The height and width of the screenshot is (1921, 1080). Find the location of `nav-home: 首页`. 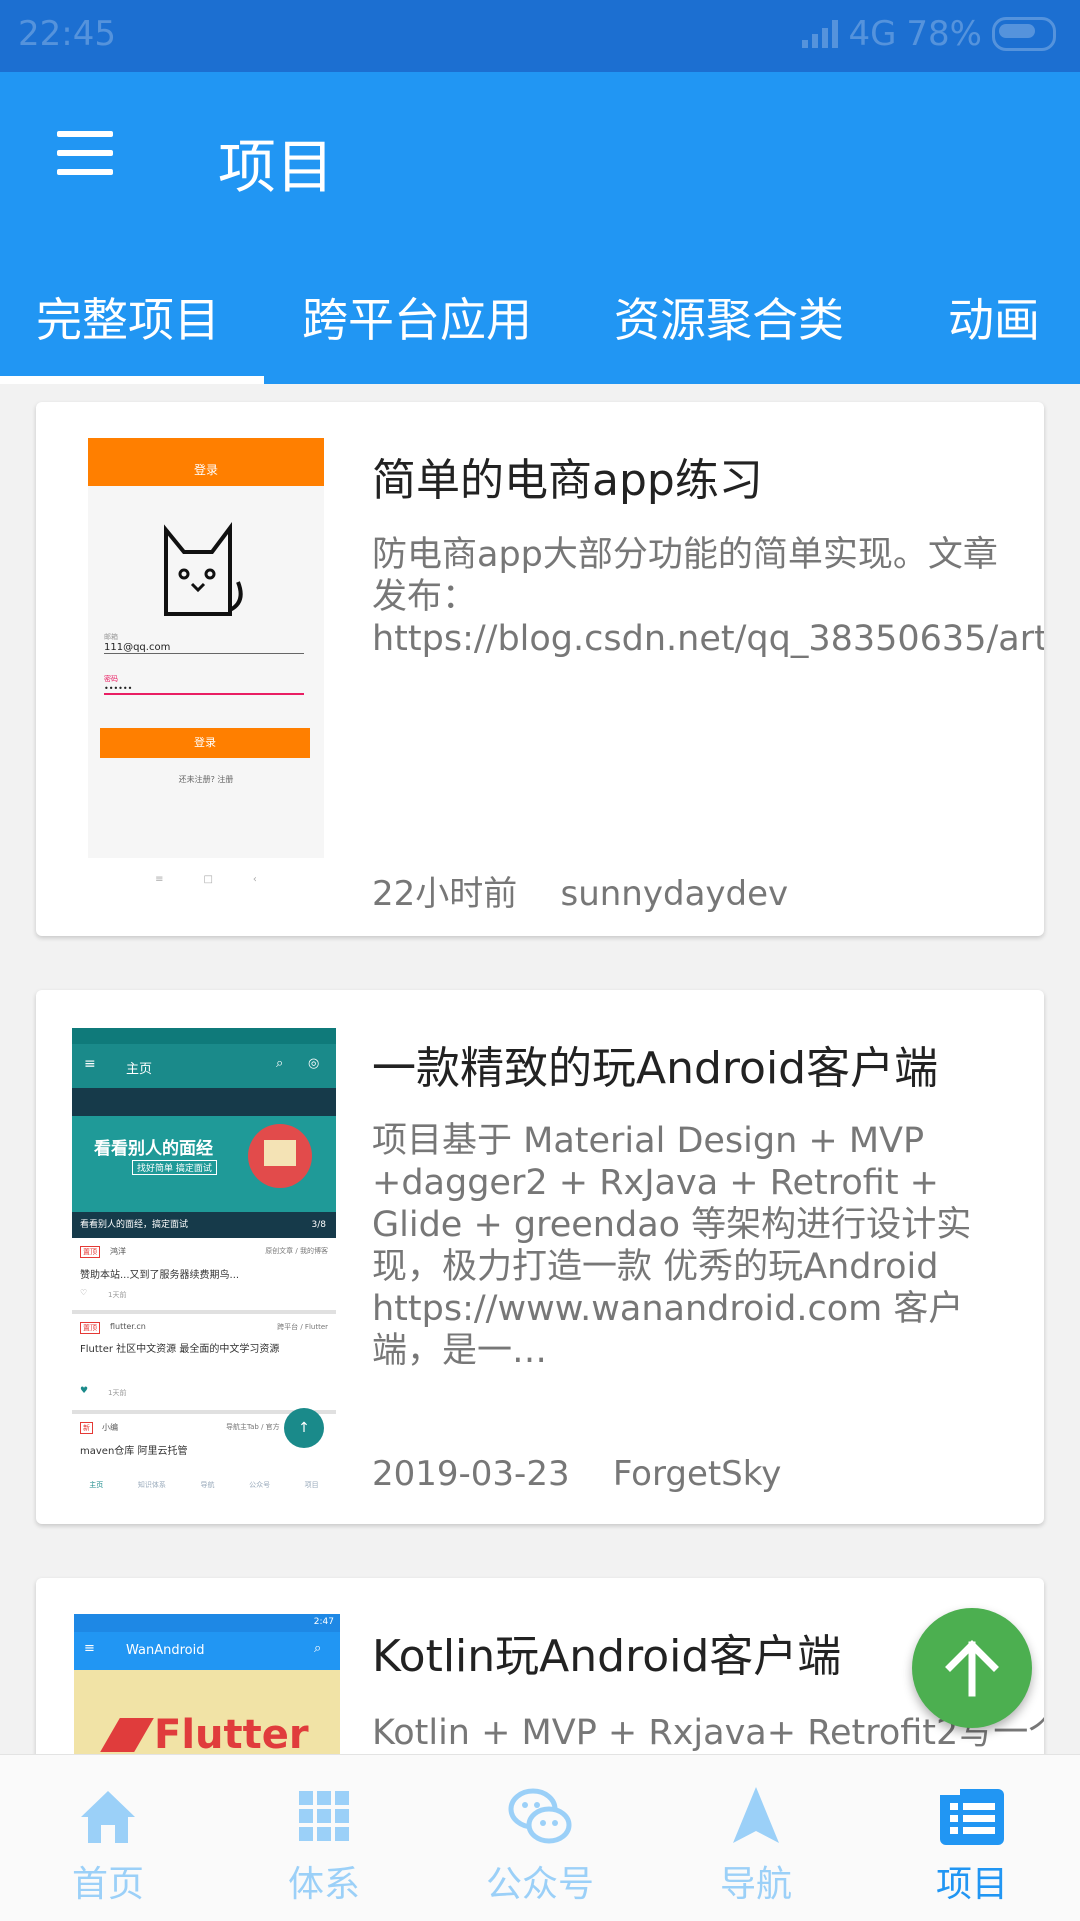

nav-home: 首页 is located at coordinates (108, 1838).